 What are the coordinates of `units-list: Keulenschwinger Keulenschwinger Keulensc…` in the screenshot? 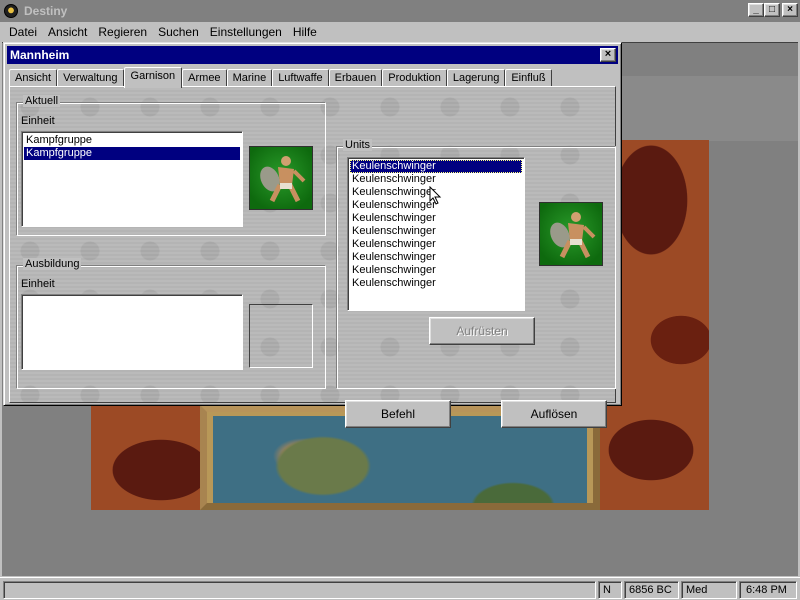 It's located at (436, 234).